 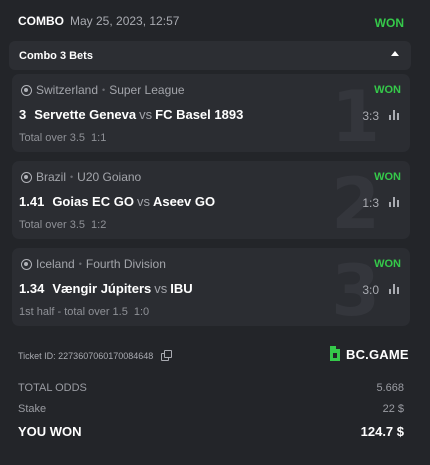 I want to click on leg-league: Switzerland • Super League, so click(x=110, y=90).